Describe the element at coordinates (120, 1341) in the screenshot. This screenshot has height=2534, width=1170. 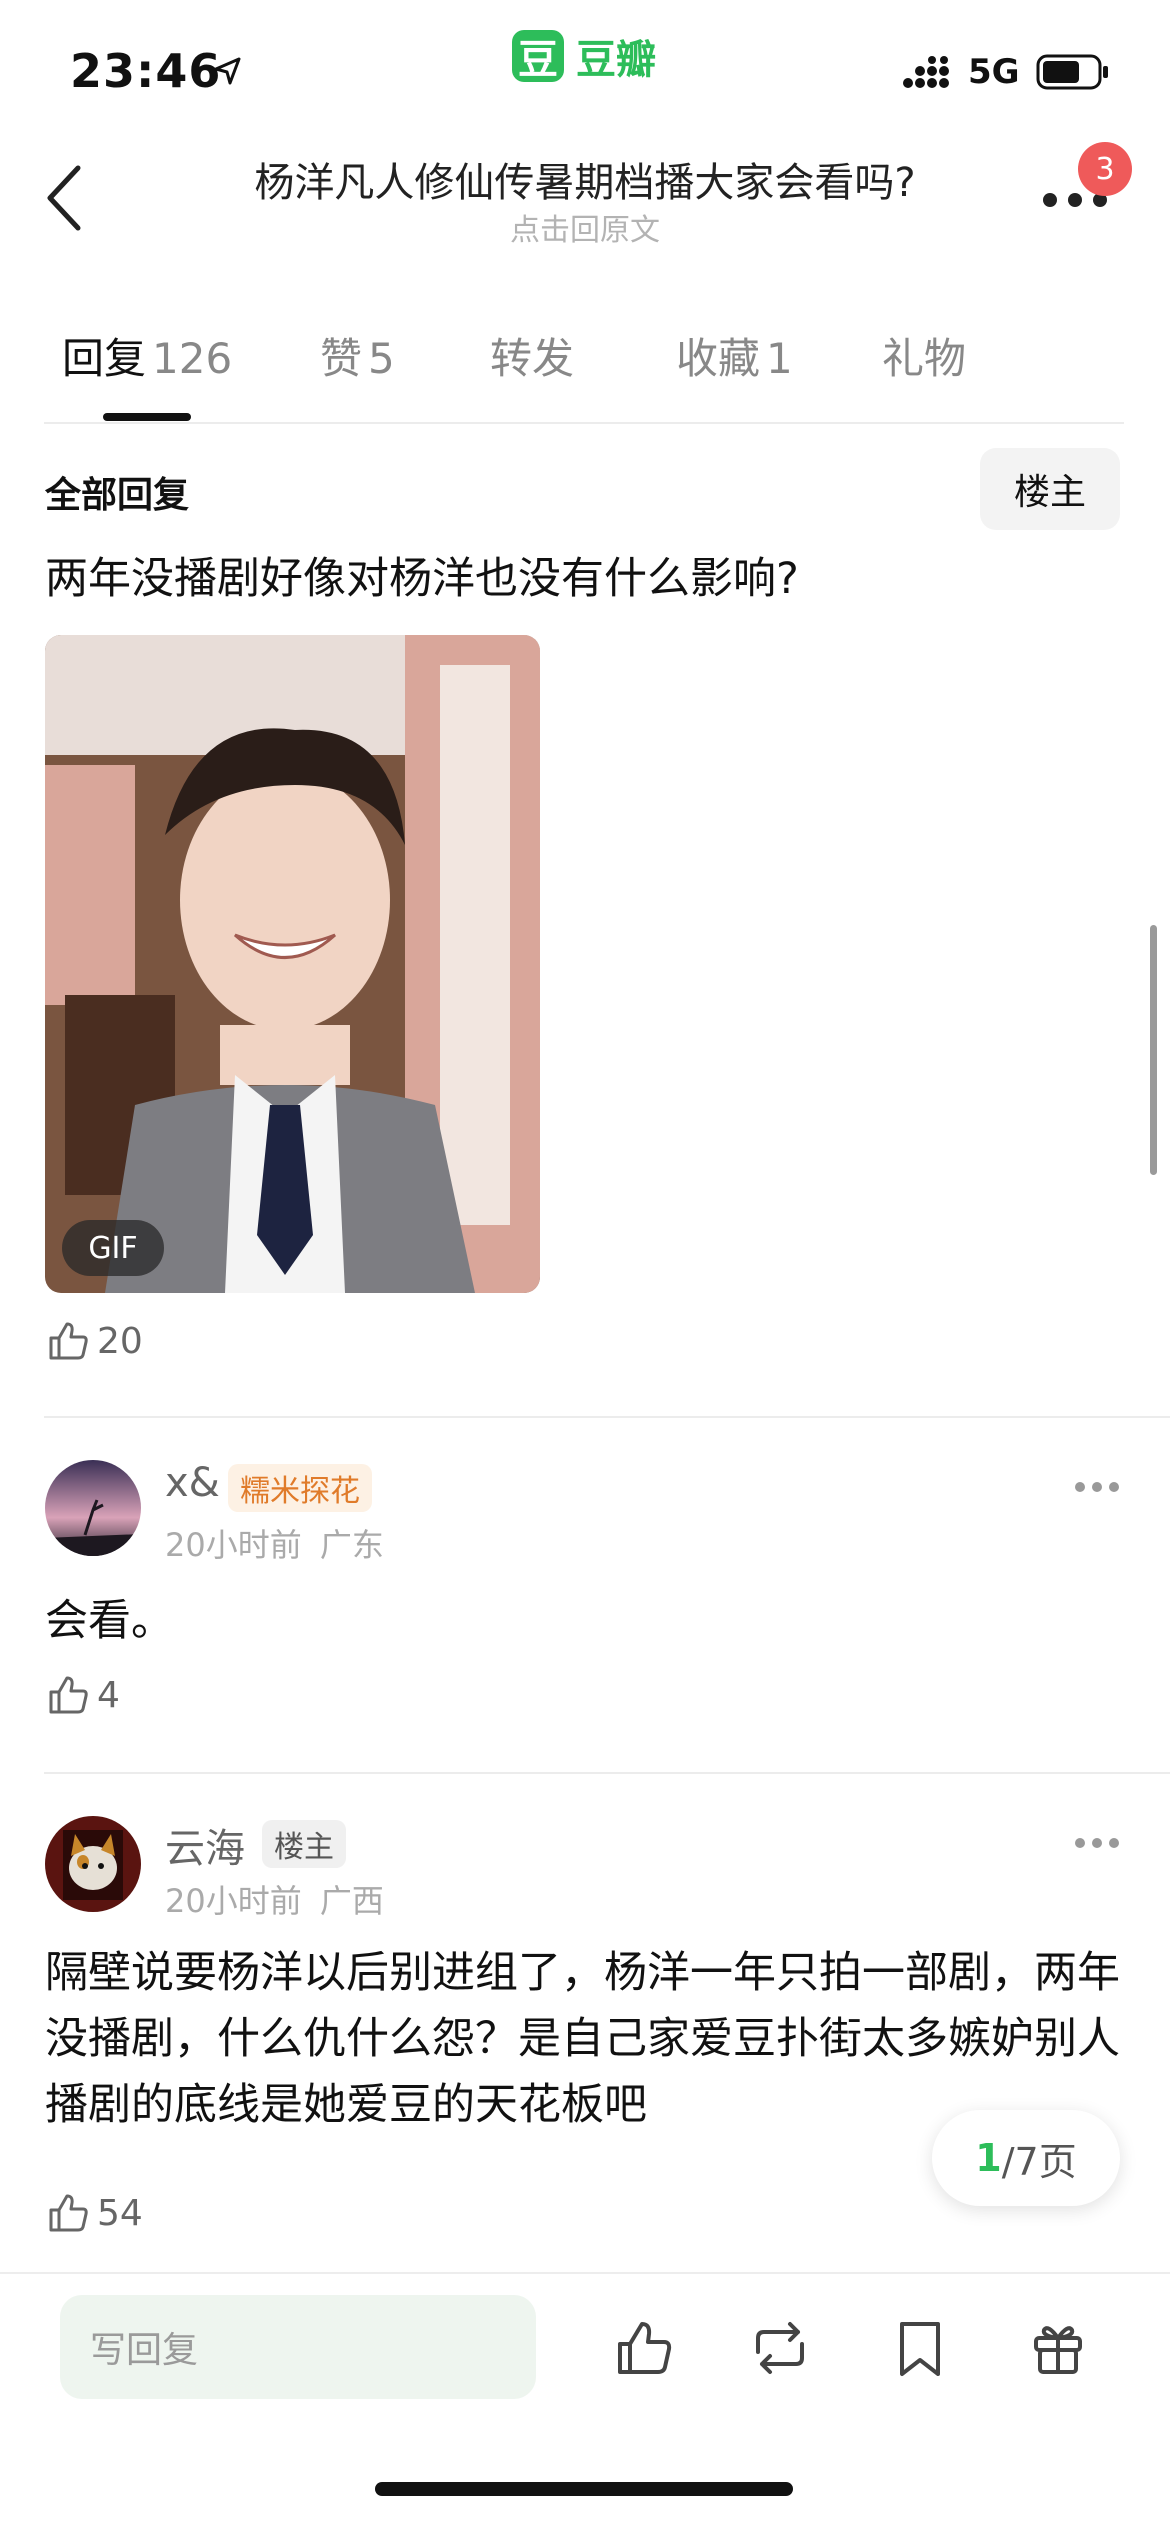
I see `like-count: 20` at that location.